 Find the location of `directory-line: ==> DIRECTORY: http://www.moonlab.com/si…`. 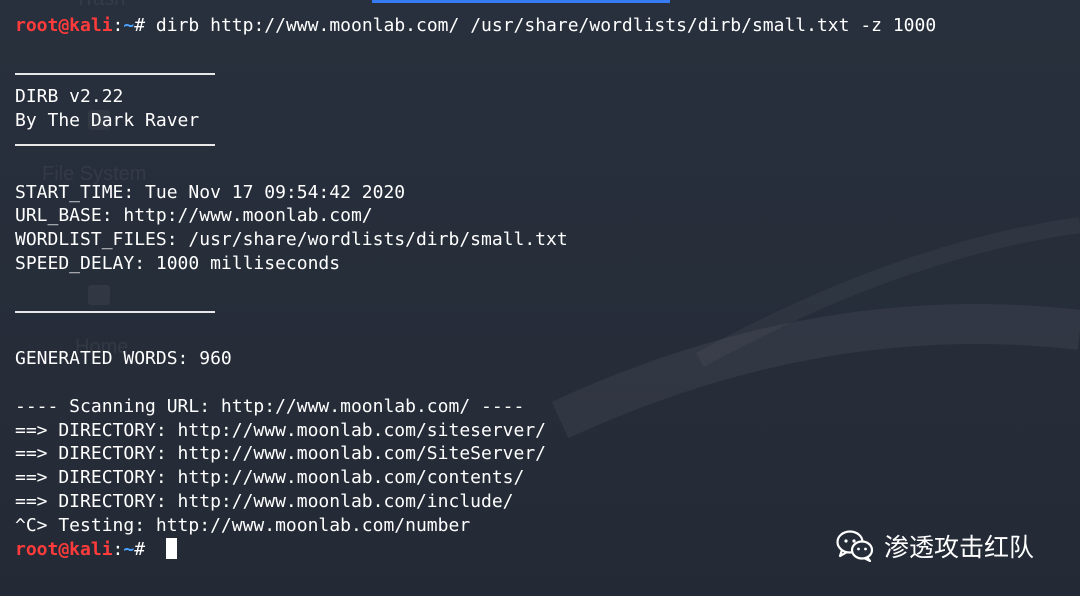

directory-line: ==> DIRECTORY: http://www.moonlab.com/si… is located at coordinates (281, 430).